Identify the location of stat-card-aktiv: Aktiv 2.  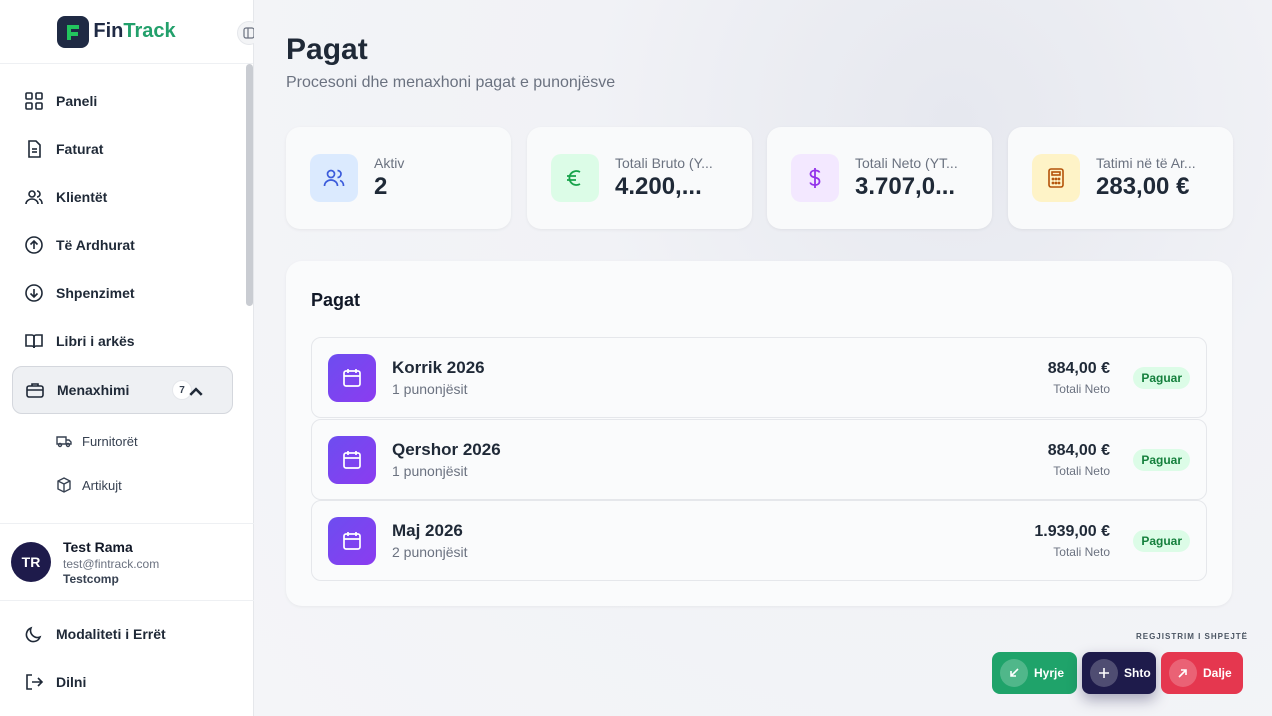
(398, 178).